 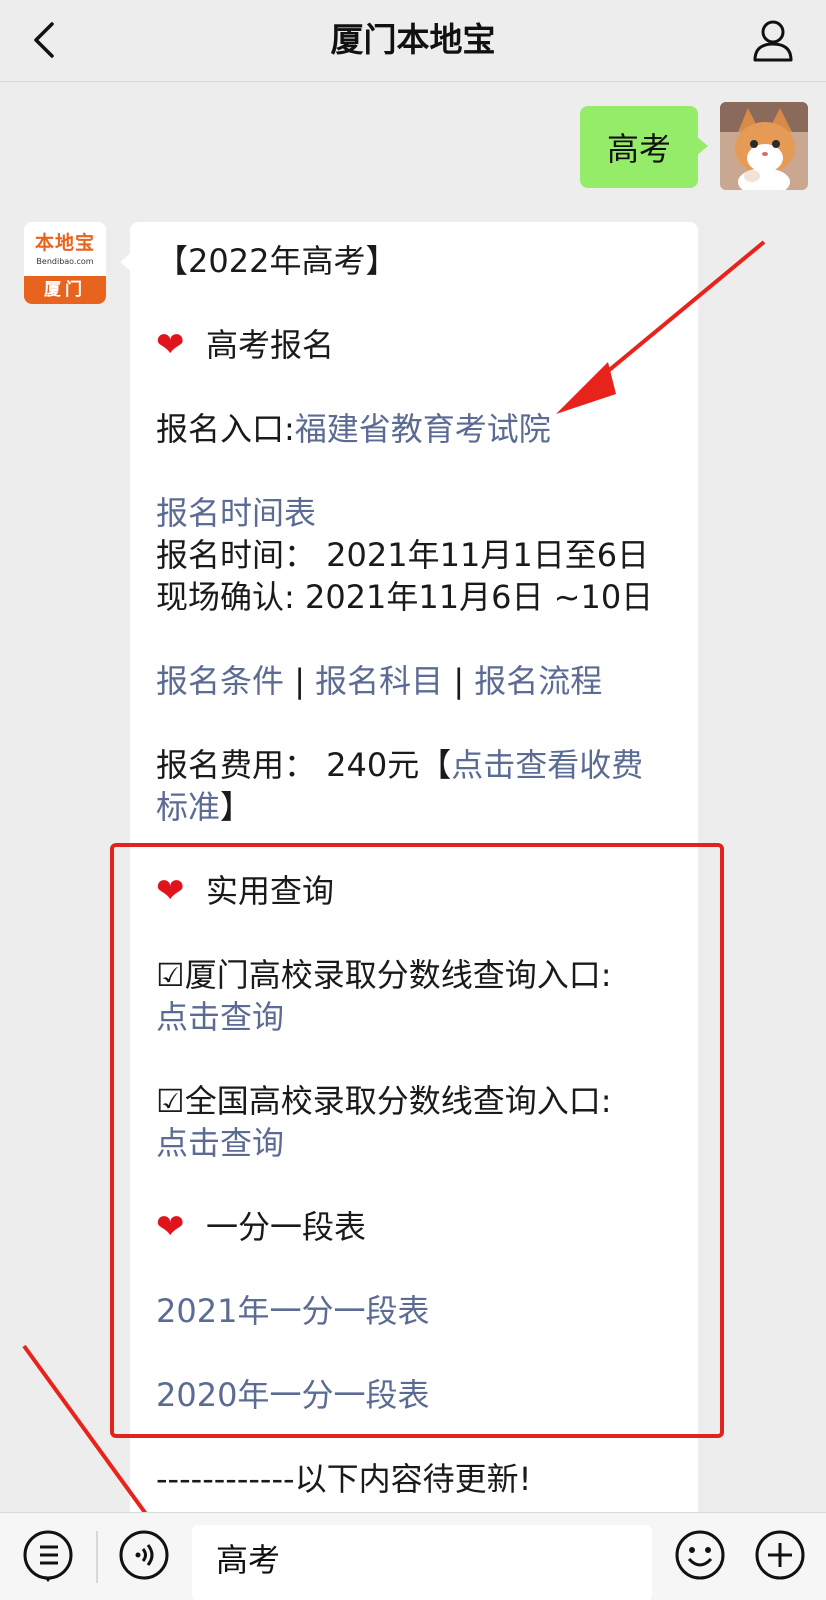 What do you see at coordinates (245, 891) in the screenshot?
I see `section-heading-query: ❤ 实用查询` at bounding box center [245, 891].